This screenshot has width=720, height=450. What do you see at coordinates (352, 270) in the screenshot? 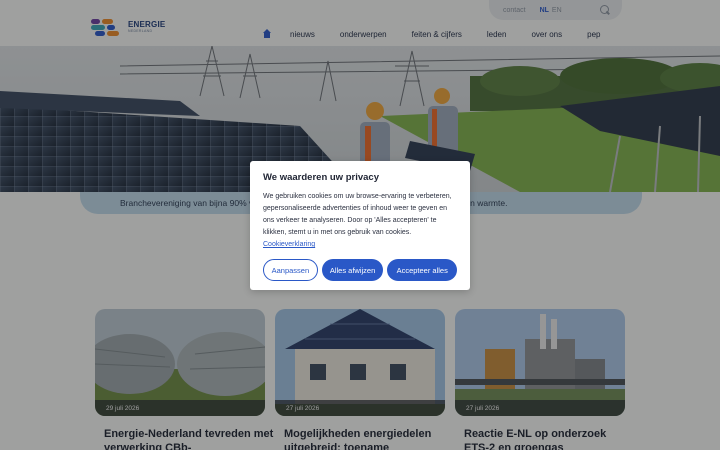
I see `reject-all-button: Alles afwijzen` at bounding box center [352, 270].